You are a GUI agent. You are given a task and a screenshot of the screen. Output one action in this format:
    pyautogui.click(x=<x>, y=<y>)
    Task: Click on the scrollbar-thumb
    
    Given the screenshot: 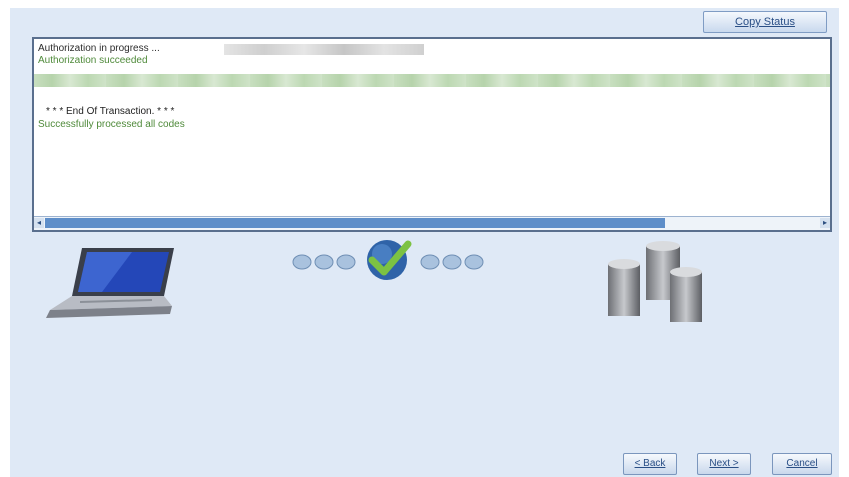 What is the action you would take?
    pyautogui.click(x=355, y=223)
    